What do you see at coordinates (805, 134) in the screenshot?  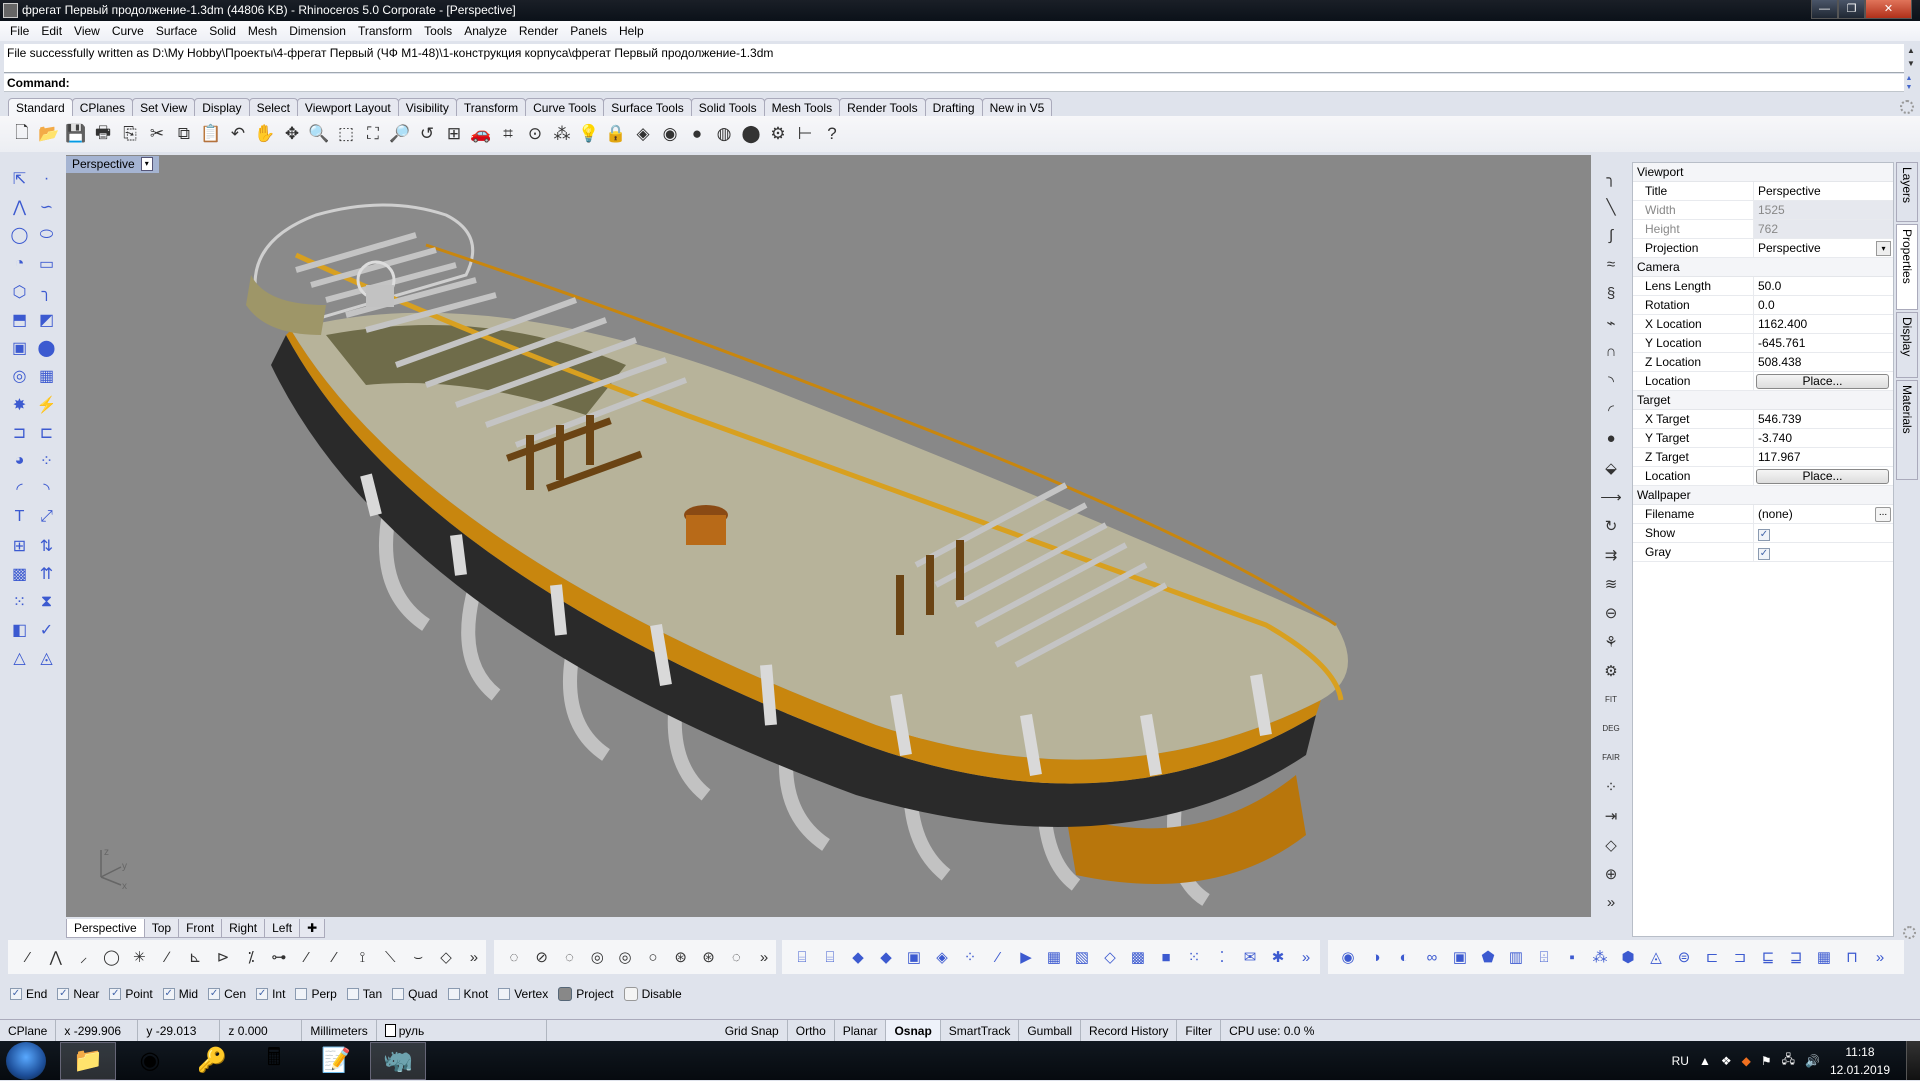 I see `dimension-icon: ⊢` at bounding box center [805, 134].